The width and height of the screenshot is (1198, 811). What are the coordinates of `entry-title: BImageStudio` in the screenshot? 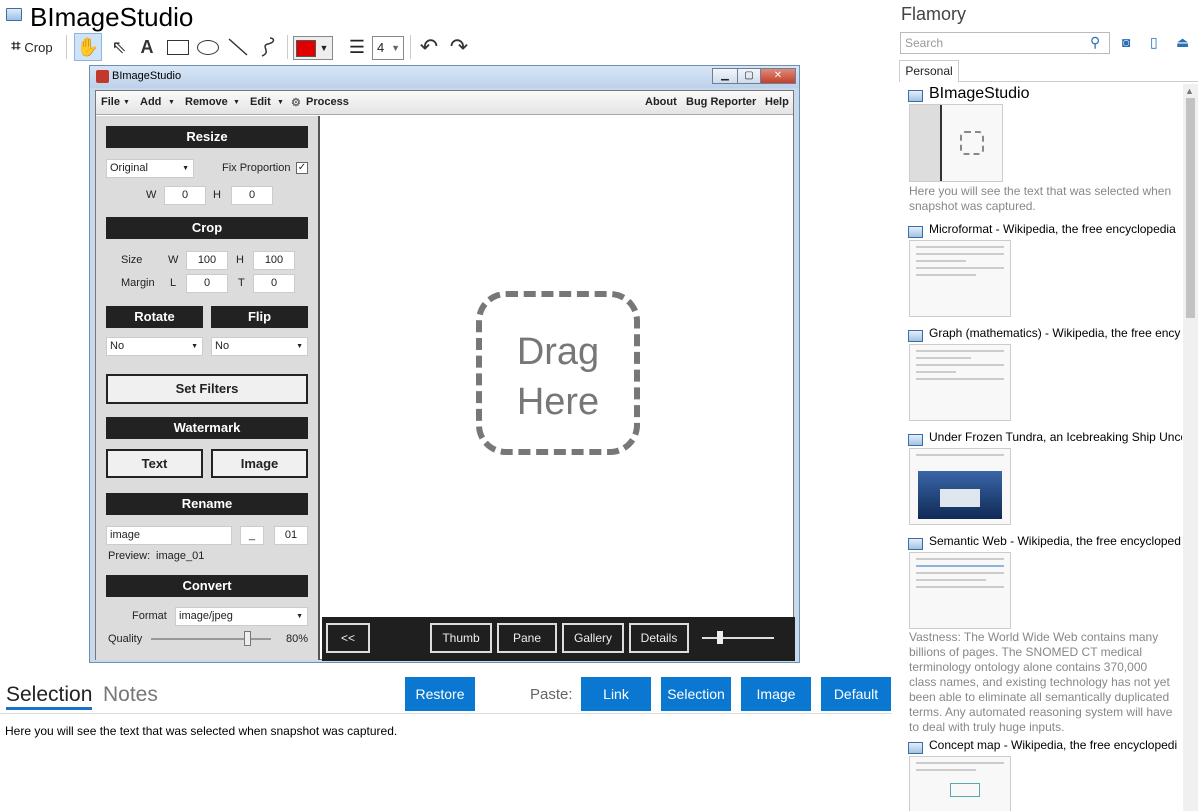 It's located at (979, 93).